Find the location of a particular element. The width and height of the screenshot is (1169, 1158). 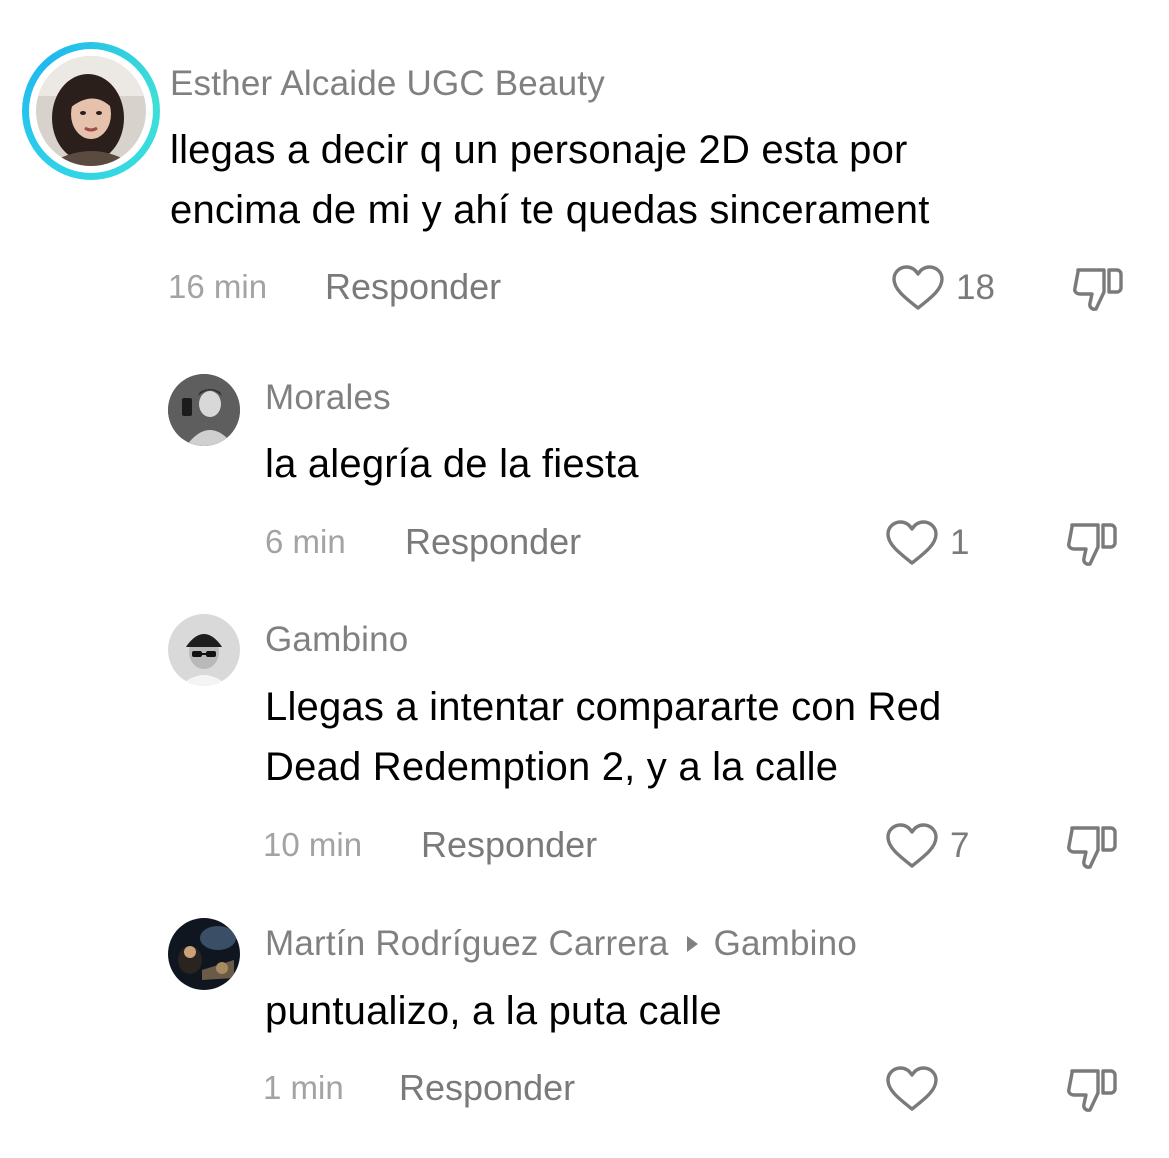

like-button is located at coordinates (912, 1089).